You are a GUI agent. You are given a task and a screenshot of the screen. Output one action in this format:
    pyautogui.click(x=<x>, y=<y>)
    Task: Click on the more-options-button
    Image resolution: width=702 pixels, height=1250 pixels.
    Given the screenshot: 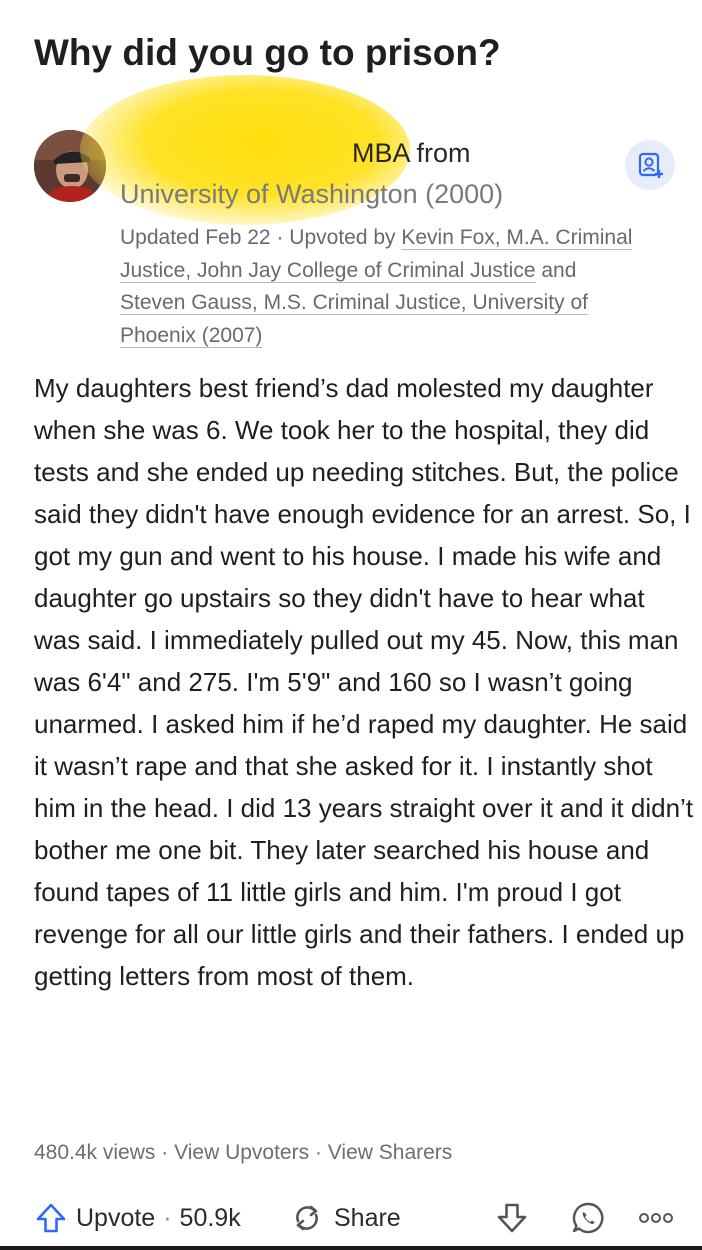 What is the action you would take?
    pyautogui.click(x=656, y=1218)
    